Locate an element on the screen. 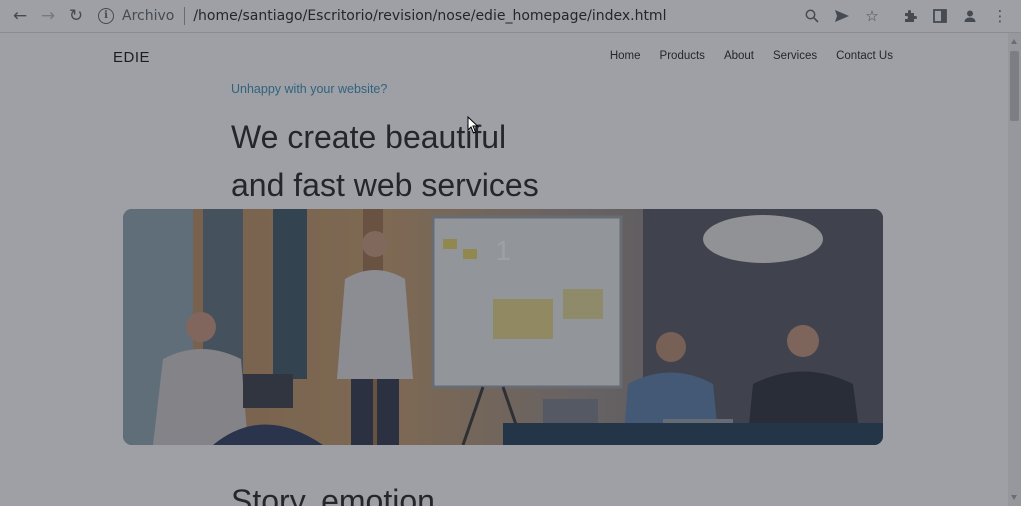 The height and width of the screenshot is (506, 1021). section-title: Story, emotion is located at coordinates (333, 494).